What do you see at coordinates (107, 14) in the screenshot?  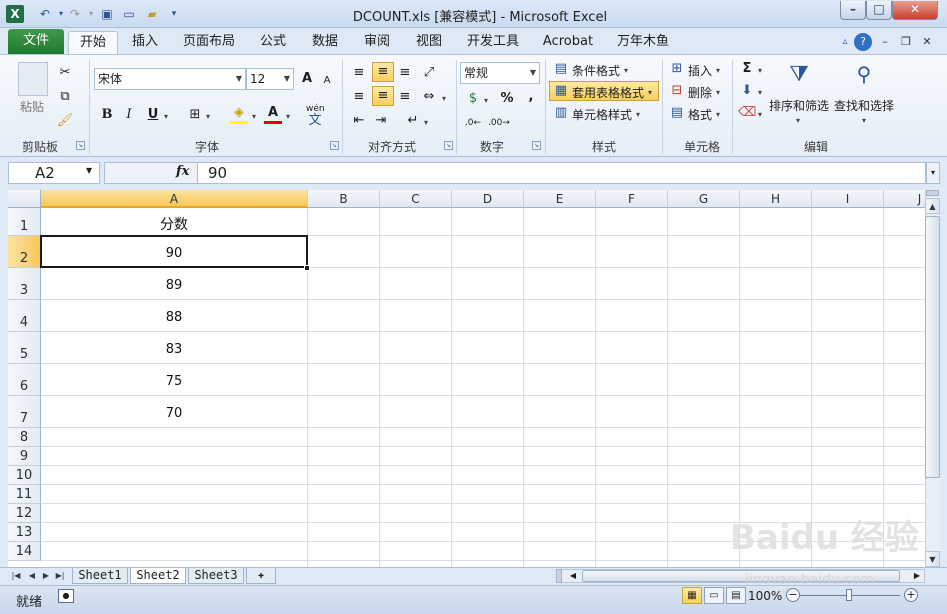 I see `save-icon: ▣` at bounding box center [107, 14].